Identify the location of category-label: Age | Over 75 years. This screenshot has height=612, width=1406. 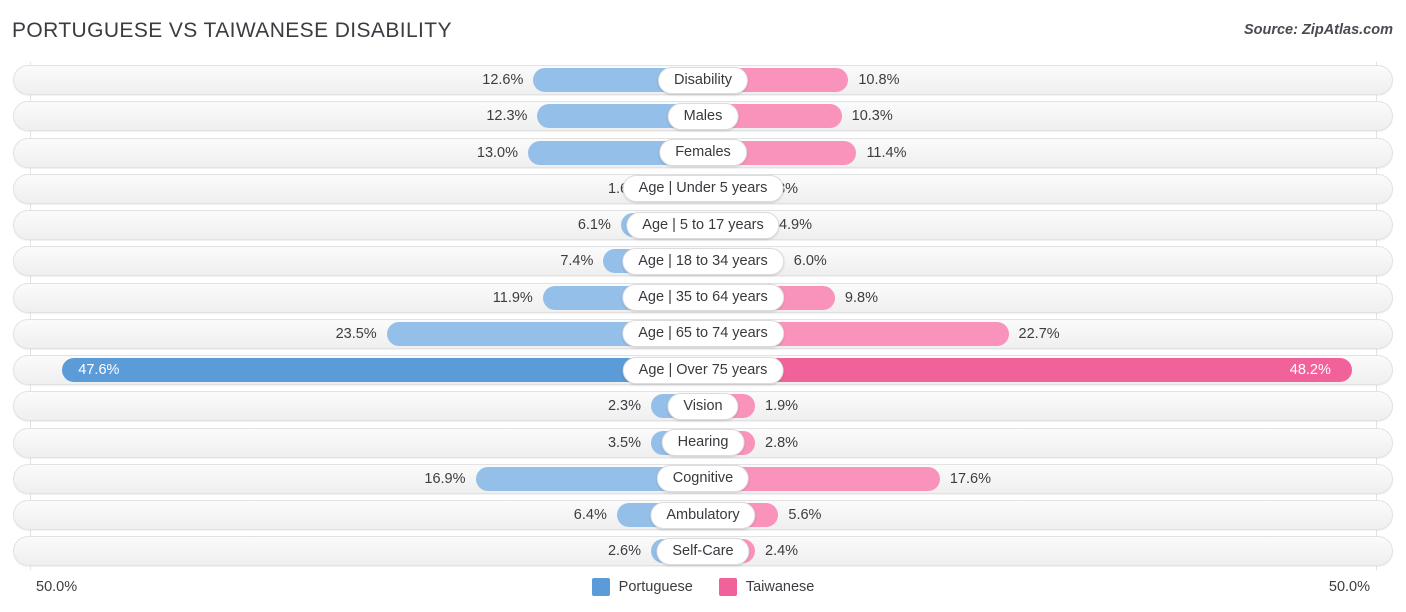
(703, 370).